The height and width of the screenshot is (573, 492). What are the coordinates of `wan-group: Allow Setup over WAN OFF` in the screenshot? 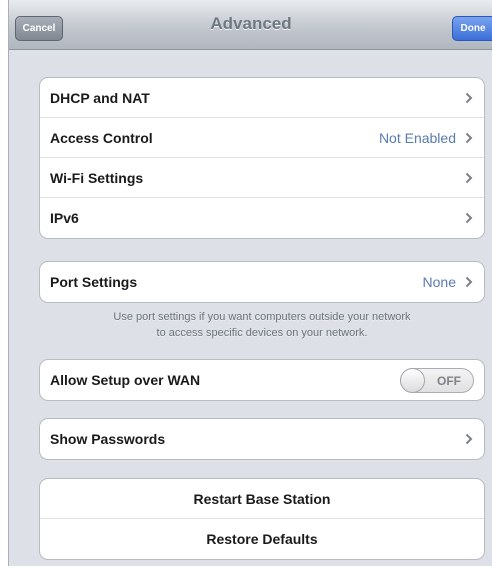 It's located at (262, 380).